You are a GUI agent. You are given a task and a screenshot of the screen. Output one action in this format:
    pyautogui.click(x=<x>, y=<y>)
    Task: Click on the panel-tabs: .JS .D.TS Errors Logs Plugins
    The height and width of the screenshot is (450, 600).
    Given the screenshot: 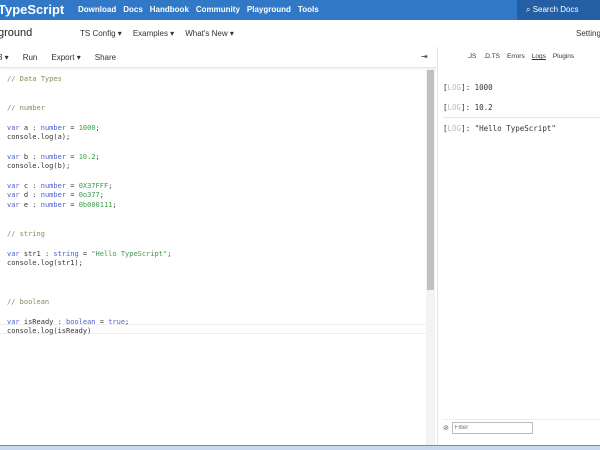 What is the action you would take?
    pyautogui.click(x=520, y=56)
    